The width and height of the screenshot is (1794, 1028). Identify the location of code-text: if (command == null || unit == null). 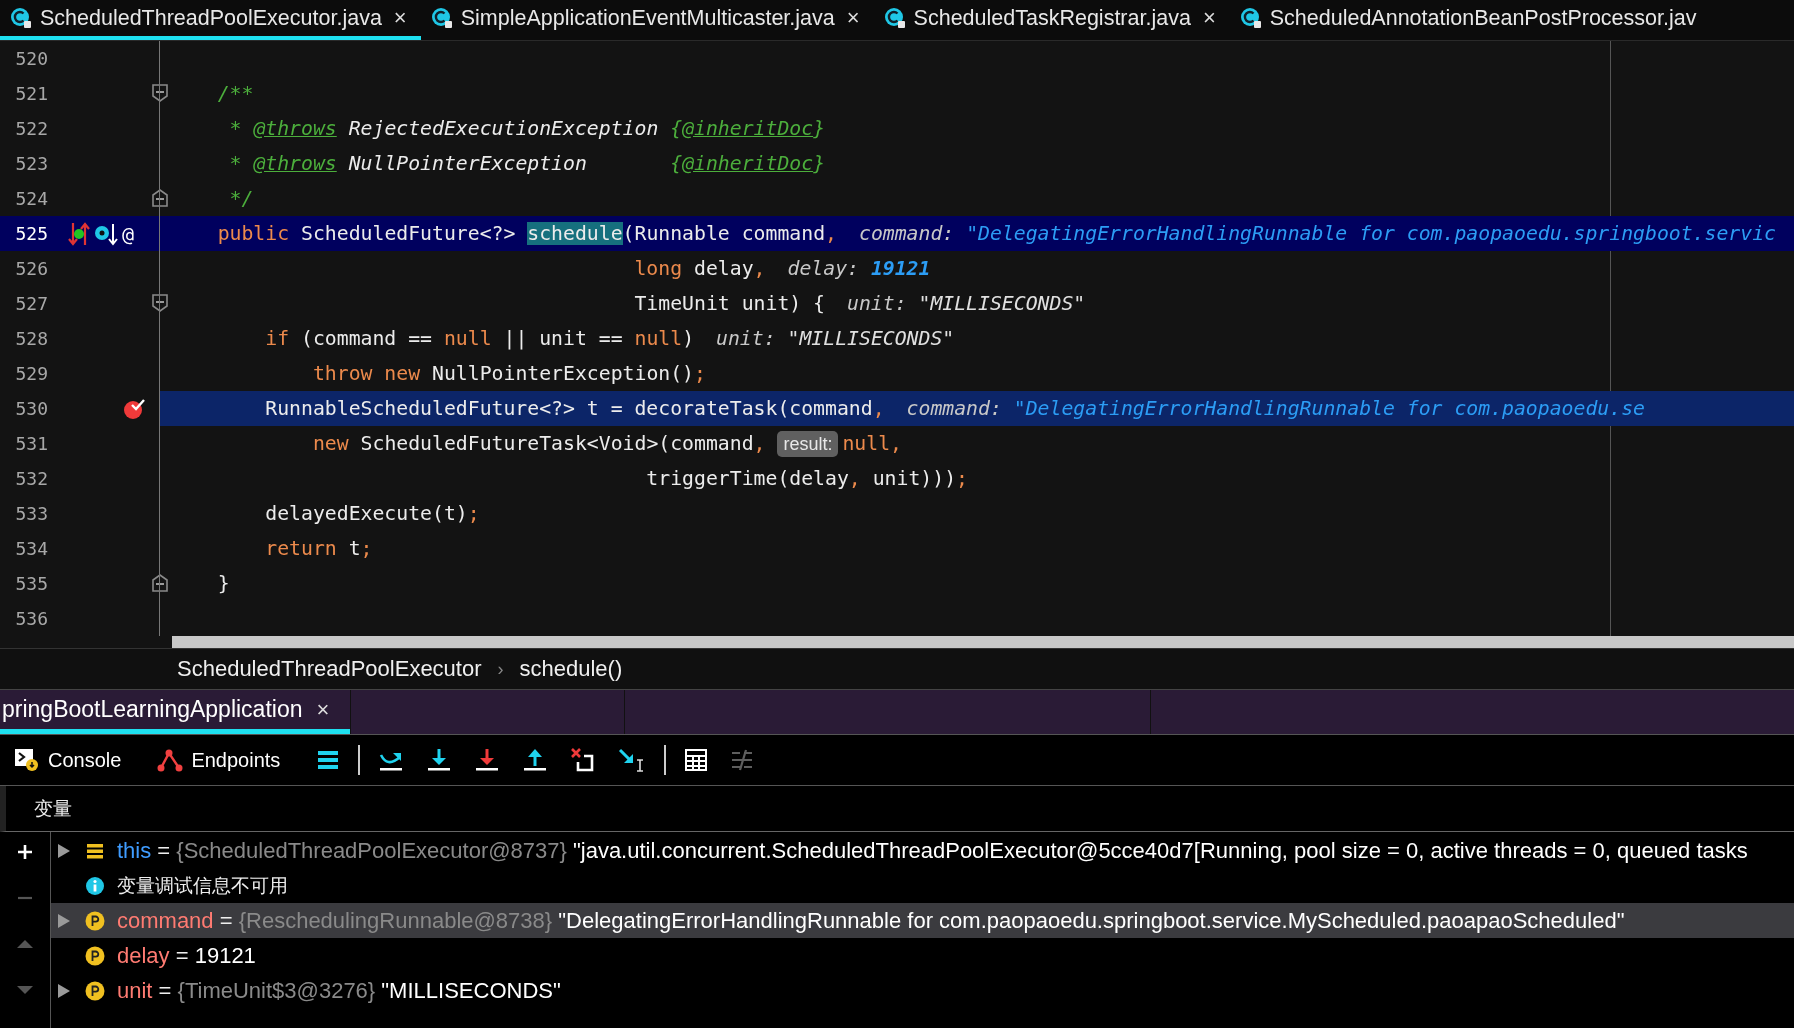
(479, 338).